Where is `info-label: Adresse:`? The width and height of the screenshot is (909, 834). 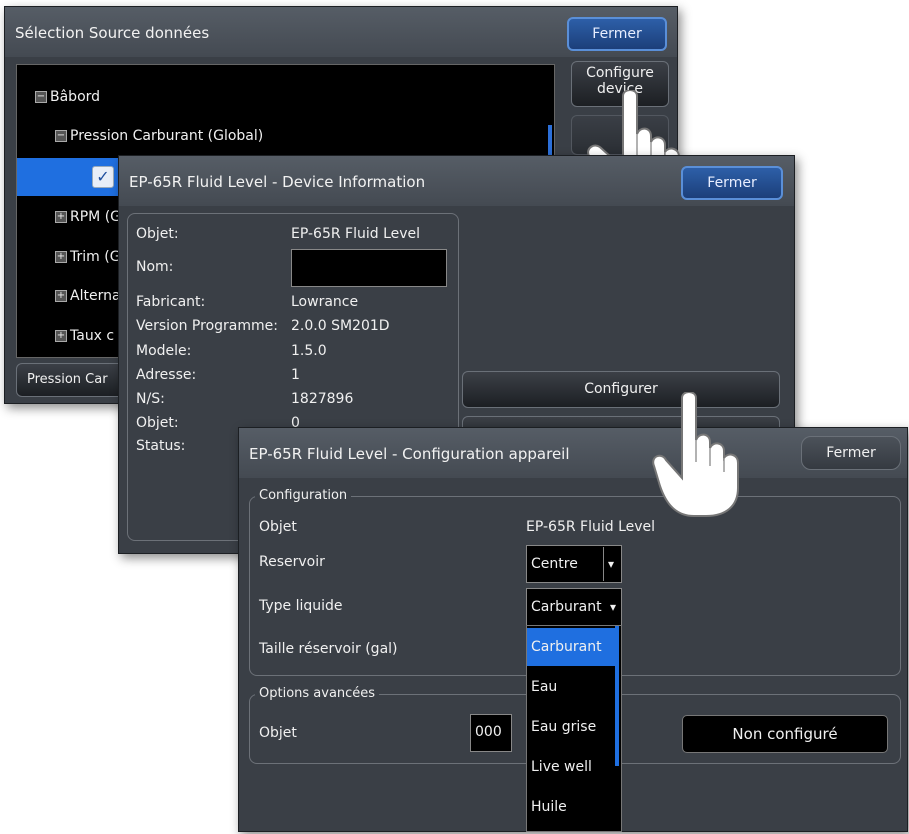 info-label: Adresse: is located at coordinates (166, 375).